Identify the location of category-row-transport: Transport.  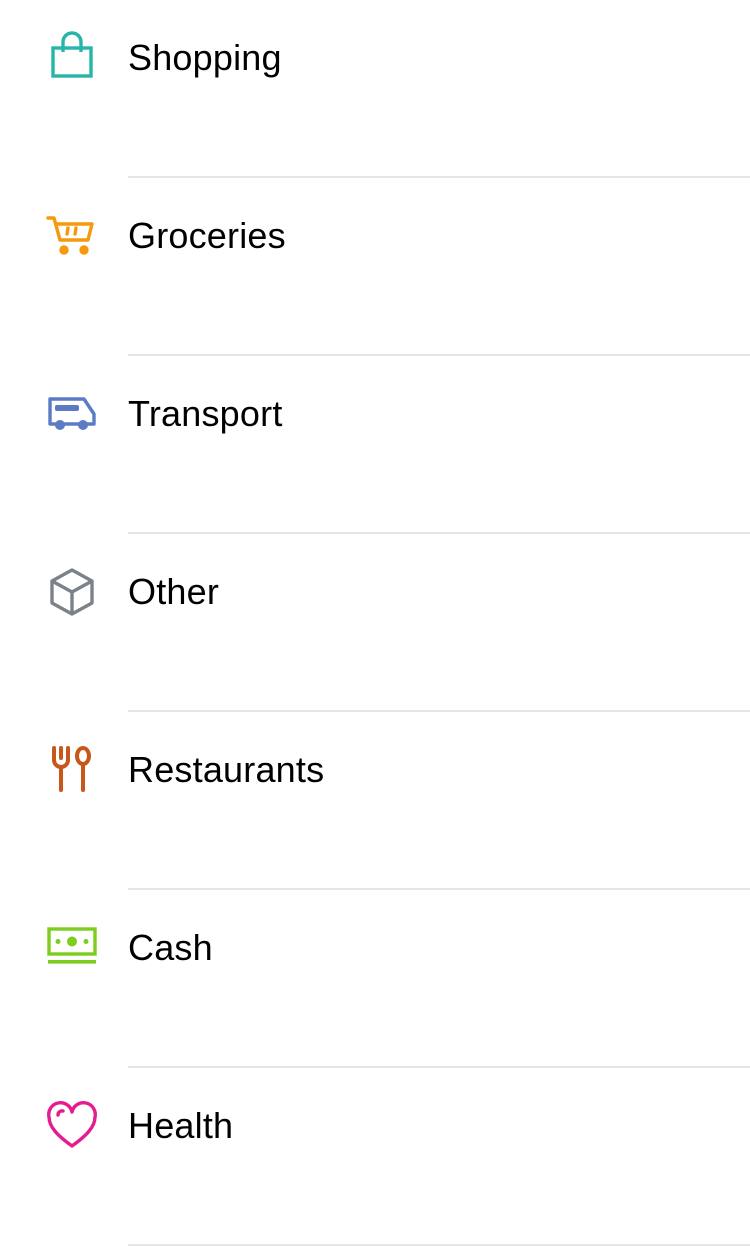
(375, 445).